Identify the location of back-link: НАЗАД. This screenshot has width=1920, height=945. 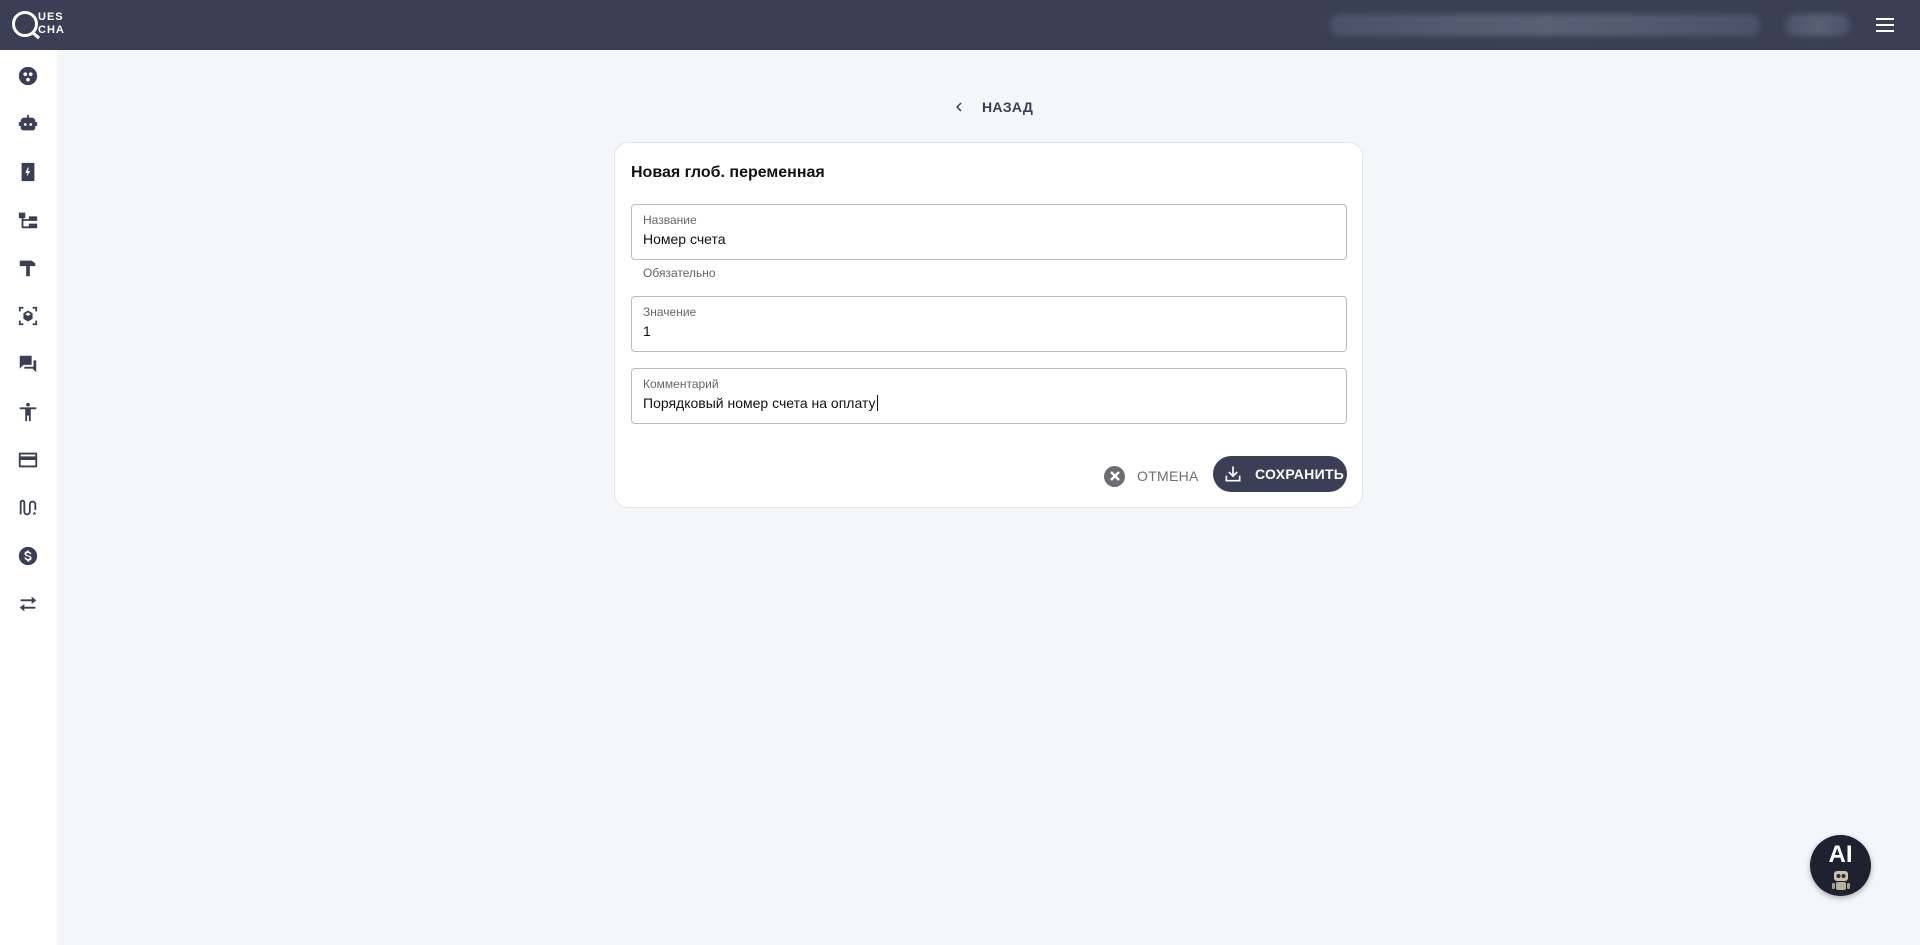
(991, 107).